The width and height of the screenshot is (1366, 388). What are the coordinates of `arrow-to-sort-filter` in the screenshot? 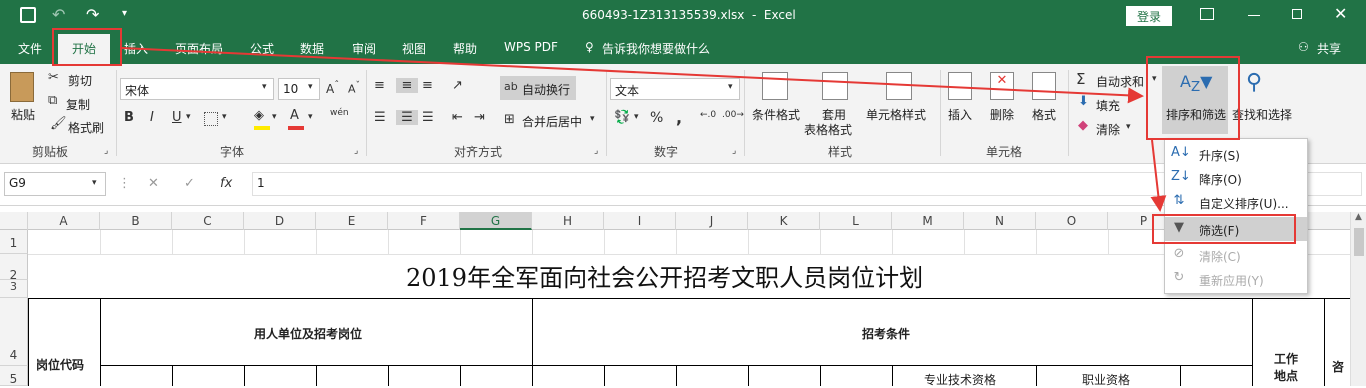 It's located at (632, 75).